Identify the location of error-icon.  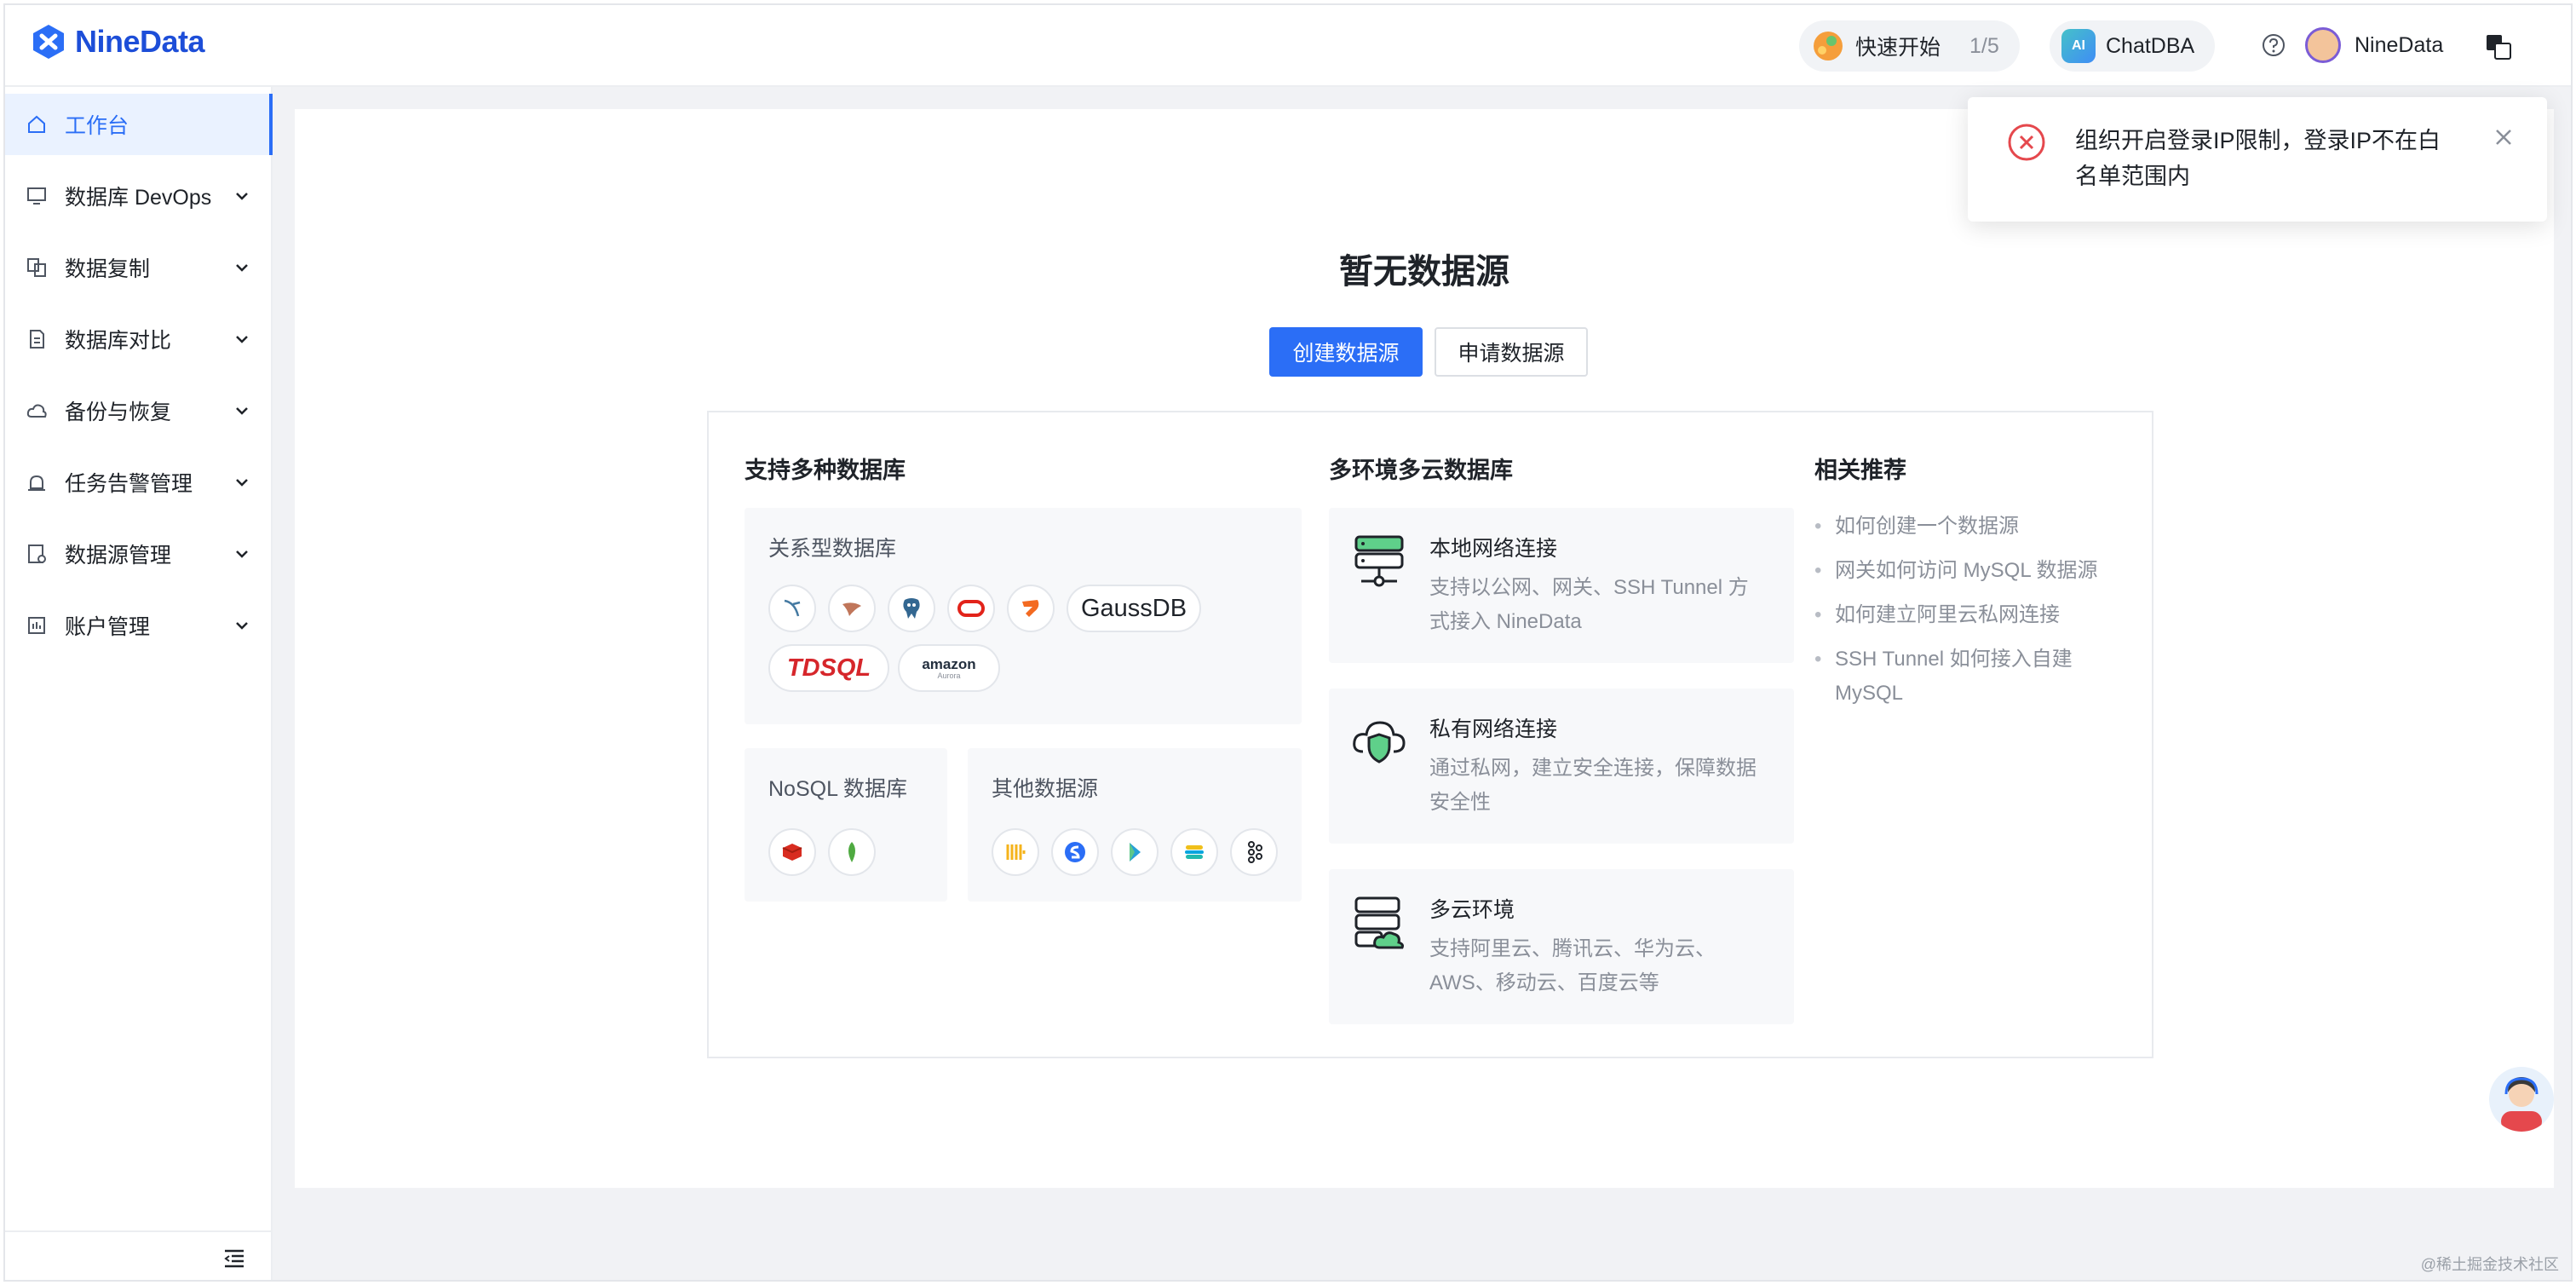
(2027, 142).